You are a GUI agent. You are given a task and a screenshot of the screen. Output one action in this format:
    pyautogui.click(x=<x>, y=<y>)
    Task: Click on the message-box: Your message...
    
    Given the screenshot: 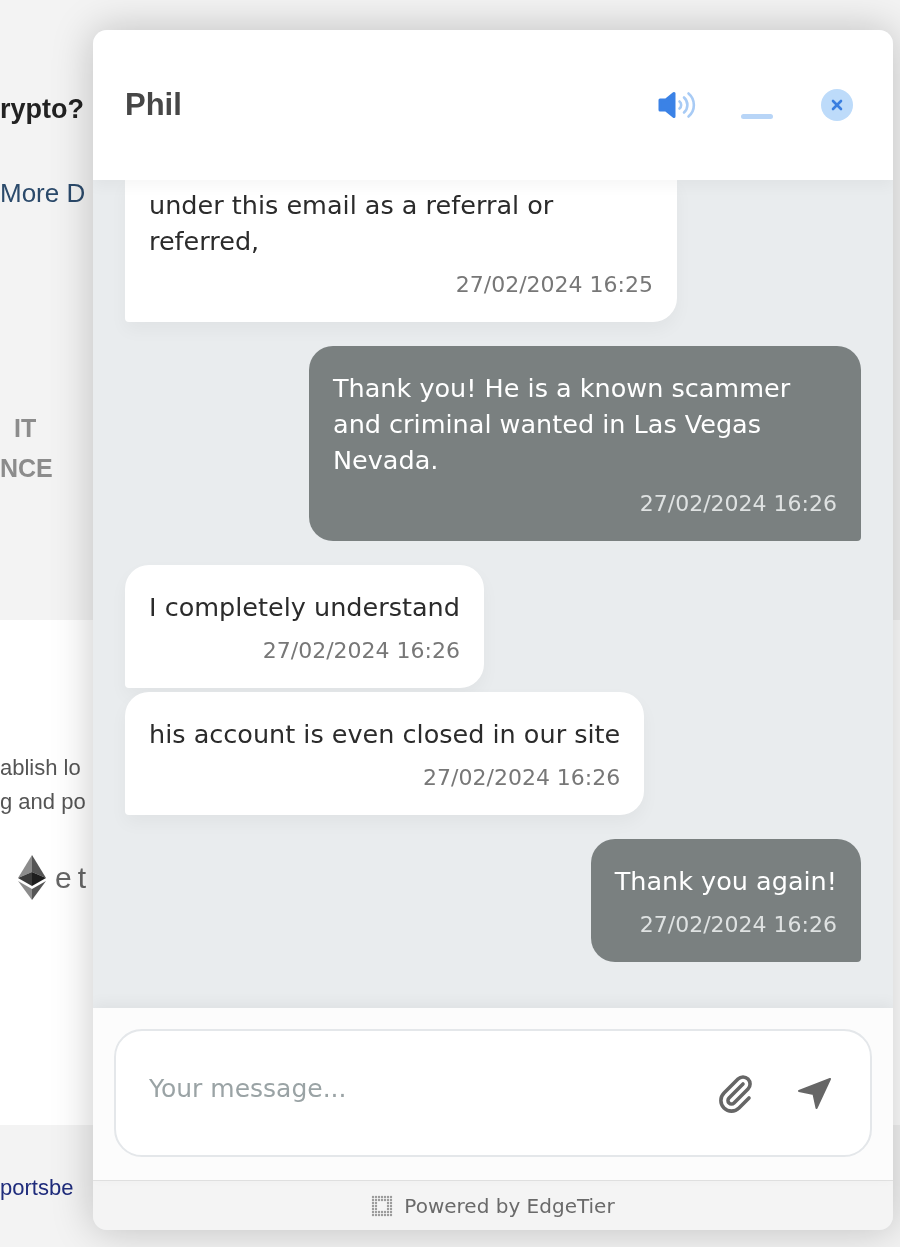 What is the action you would take?
    pyautogui.click(x=493, y=1093)
    